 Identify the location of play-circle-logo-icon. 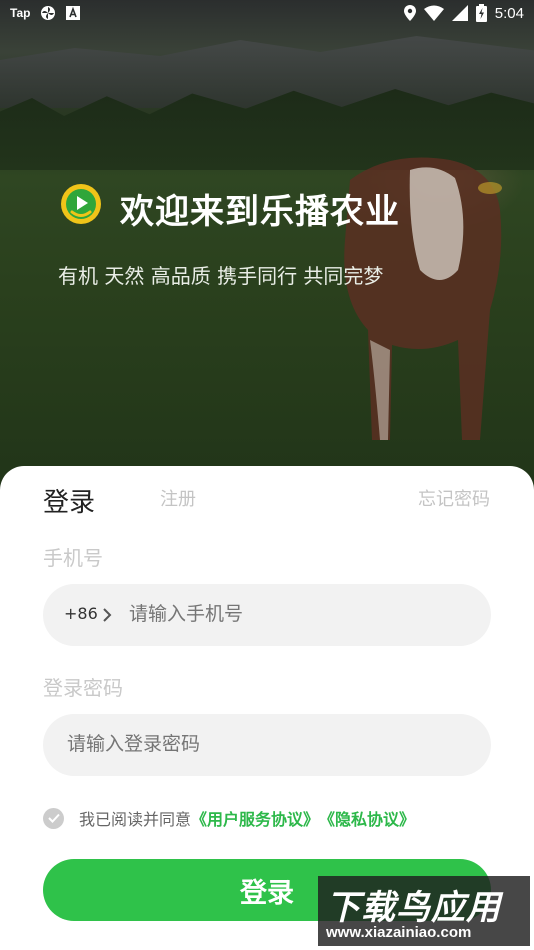
(81, 204).